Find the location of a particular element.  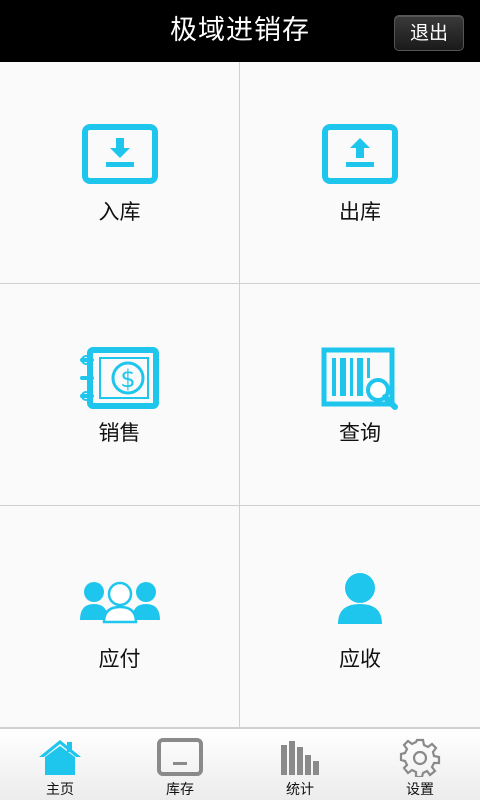

exit-button: 退出 is located at coordinates (429, 33).